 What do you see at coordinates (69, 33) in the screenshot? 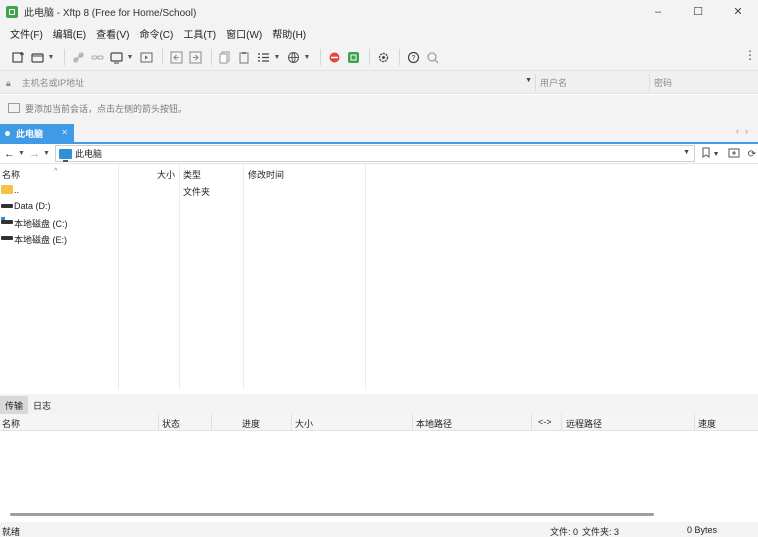
I see `menu-edit: 编辑(E)` at bounding box center [69, 33].